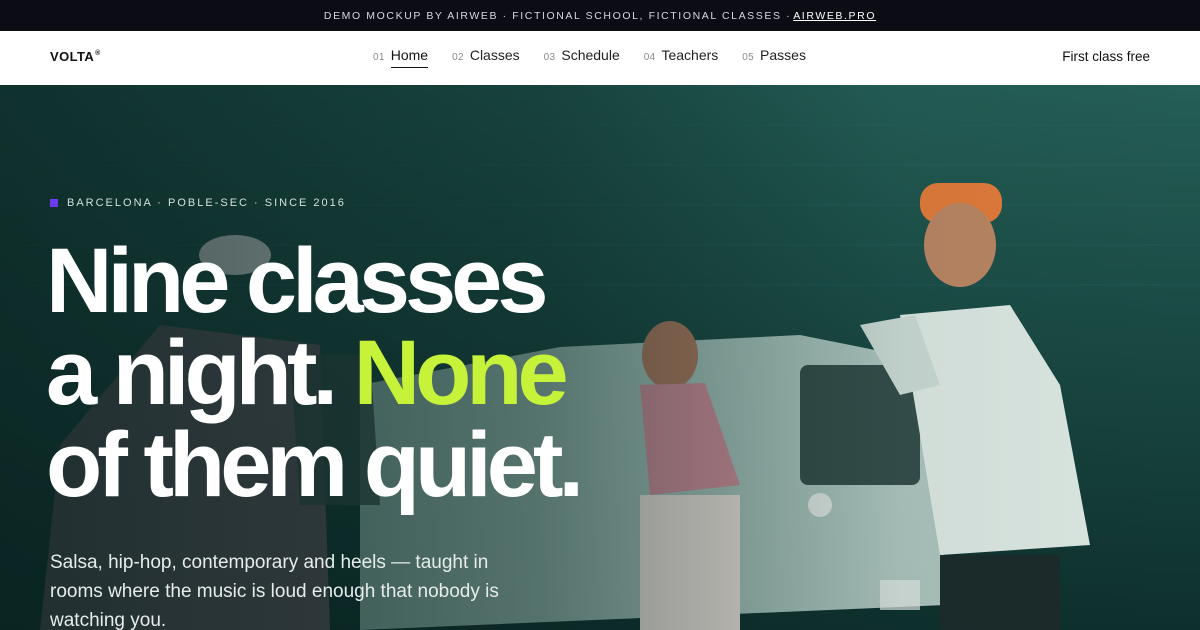  Describe the element at coordinates (315, 465) in the screenshot. I see `headline-line-3: of them quiet.` at that location.